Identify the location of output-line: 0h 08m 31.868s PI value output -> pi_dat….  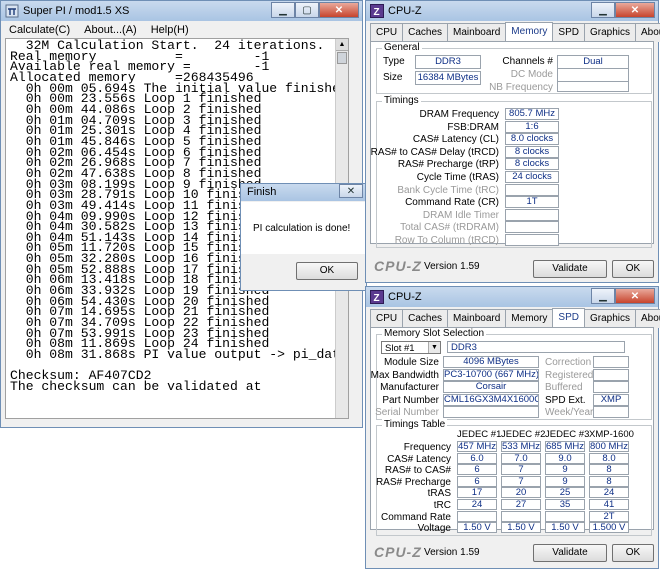
(179, 355).